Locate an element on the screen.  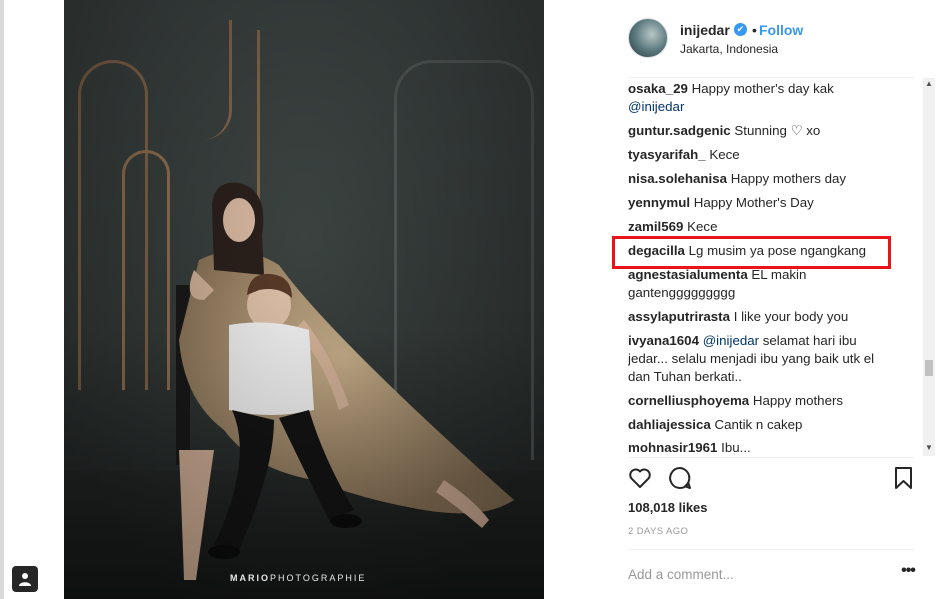
comment-username: mohnasir1961 is located at coordinates (672, 447).